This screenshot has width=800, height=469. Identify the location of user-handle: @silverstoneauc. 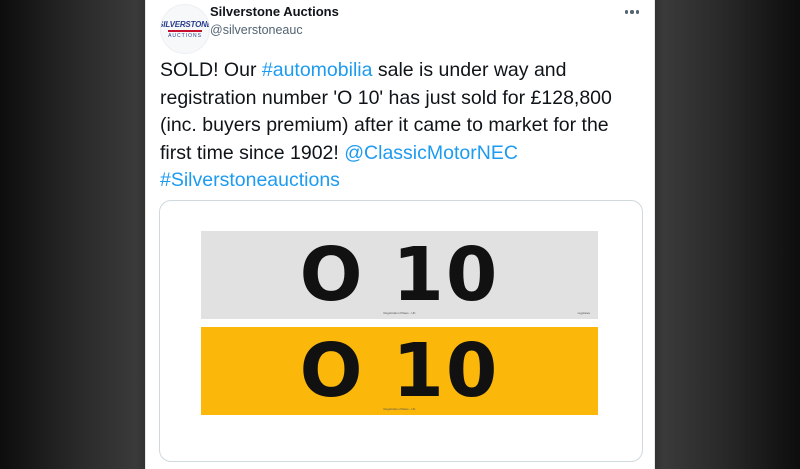
(256, 30).